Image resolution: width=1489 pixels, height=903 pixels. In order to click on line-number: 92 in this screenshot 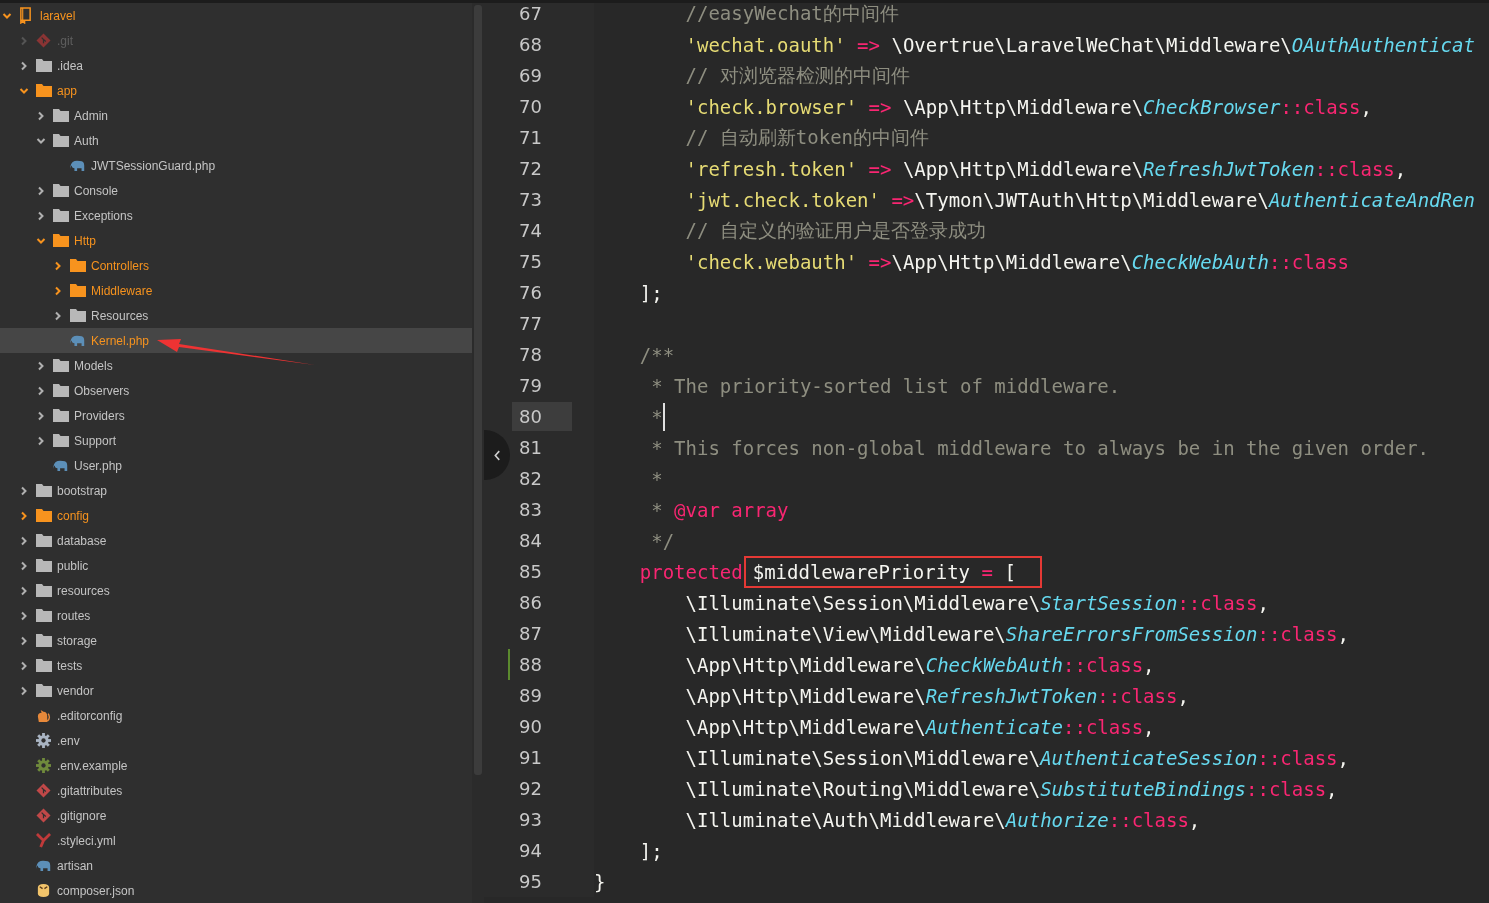, I will do `click(530, 789)`.